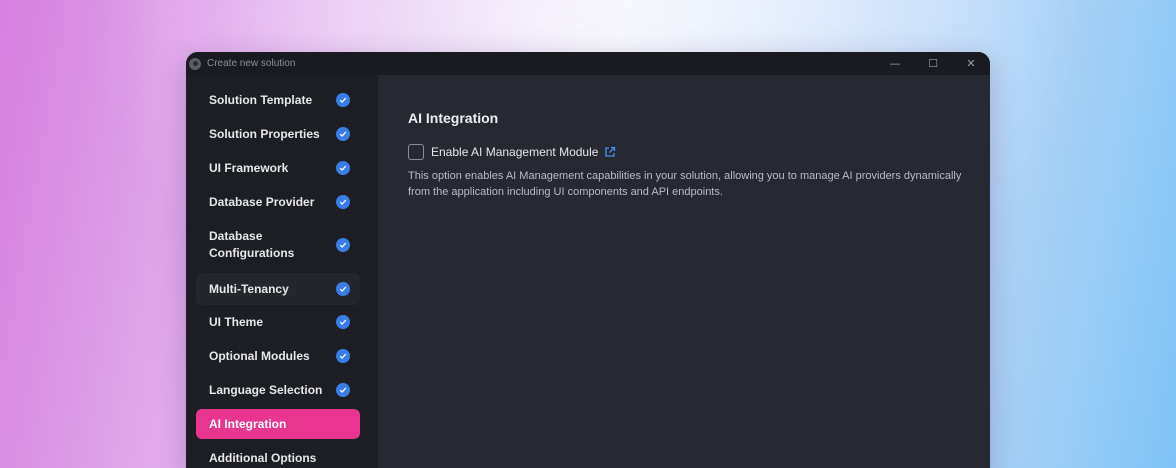  I want to click on step-language-selection: Language Selection, so click(278, 390).